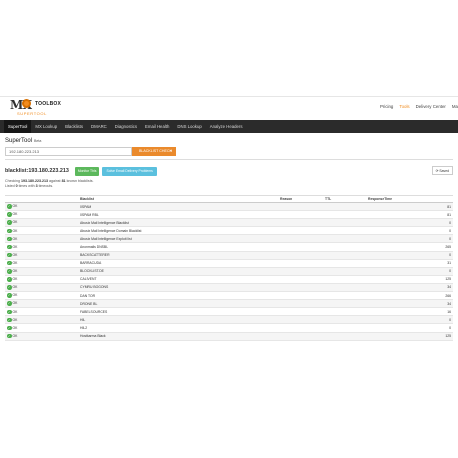  I want to click on nav-item: Pricing, so click(386, 106).